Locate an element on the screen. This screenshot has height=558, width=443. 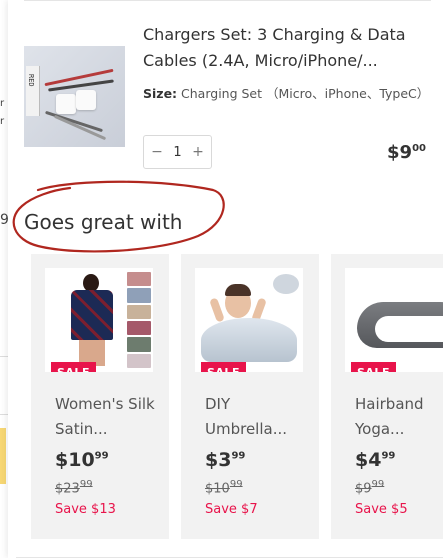
savings-label: Save $7 is located at coordinates (231, 509).